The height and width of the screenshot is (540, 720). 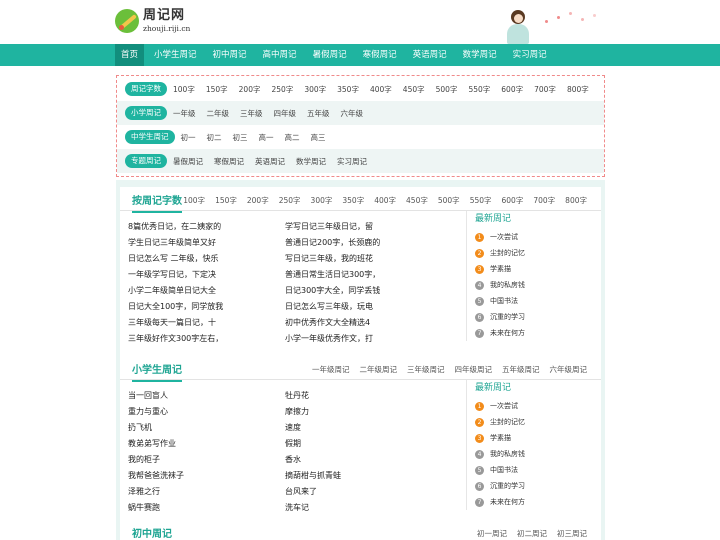 I want to click on section-link: 500字, so click(x=449, y=200).